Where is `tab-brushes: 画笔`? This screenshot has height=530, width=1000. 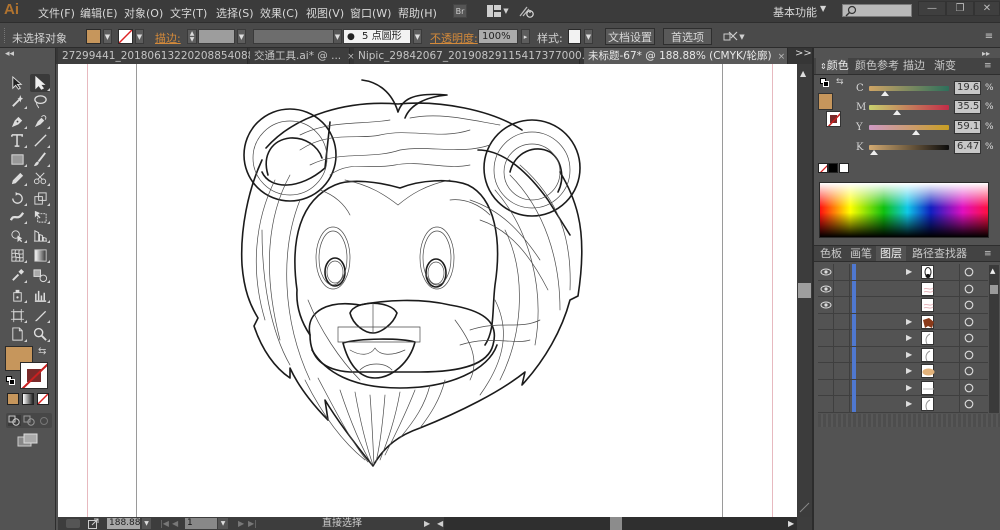 tab-brushes: 画笔 is located at coordinates (861, 253).